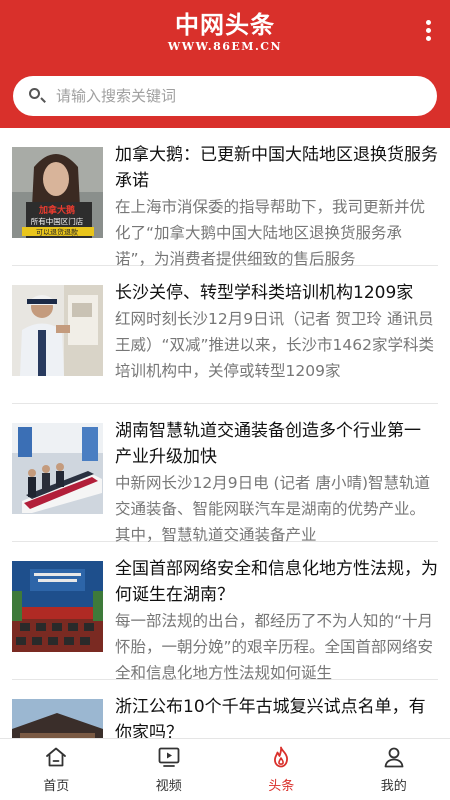  What do you see at coordinates (394, 769) in the screenshot?
I see `tab-profile: 我的` at bounding box center [394, 769].